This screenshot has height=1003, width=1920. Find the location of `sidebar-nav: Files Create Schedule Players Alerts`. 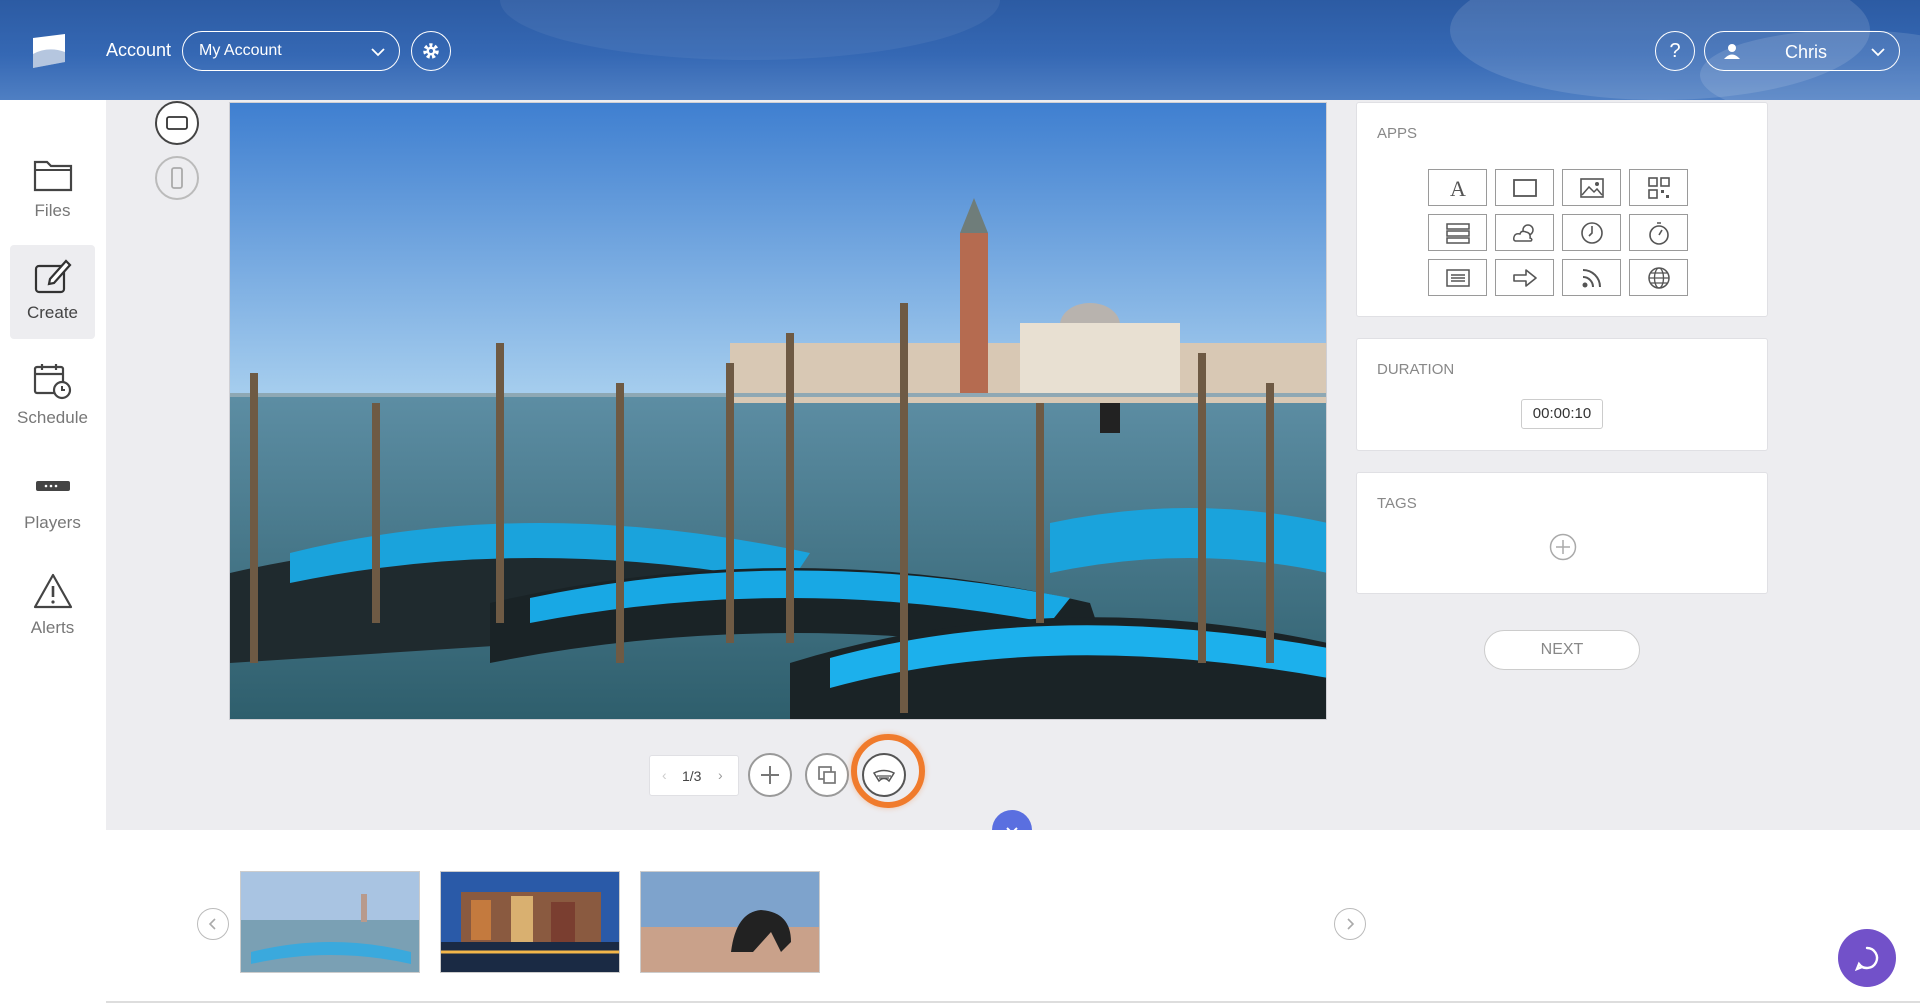

sidebar-nav: Files Create Schedule Players Alerts is located at coordinates (53, 551).